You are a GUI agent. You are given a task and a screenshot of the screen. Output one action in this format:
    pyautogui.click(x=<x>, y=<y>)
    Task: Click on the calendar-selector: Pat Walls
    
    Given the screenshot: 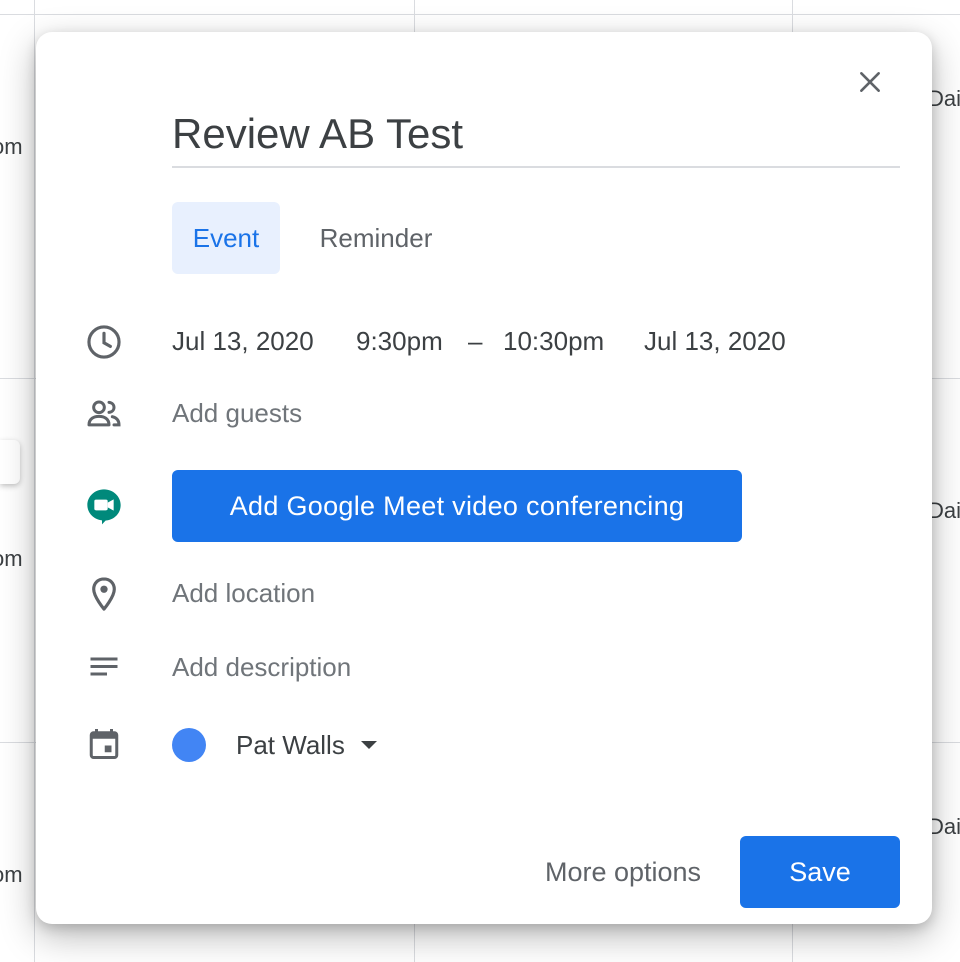 What is the action you would take?
    pyautogui.click(x=306, y=745)
    